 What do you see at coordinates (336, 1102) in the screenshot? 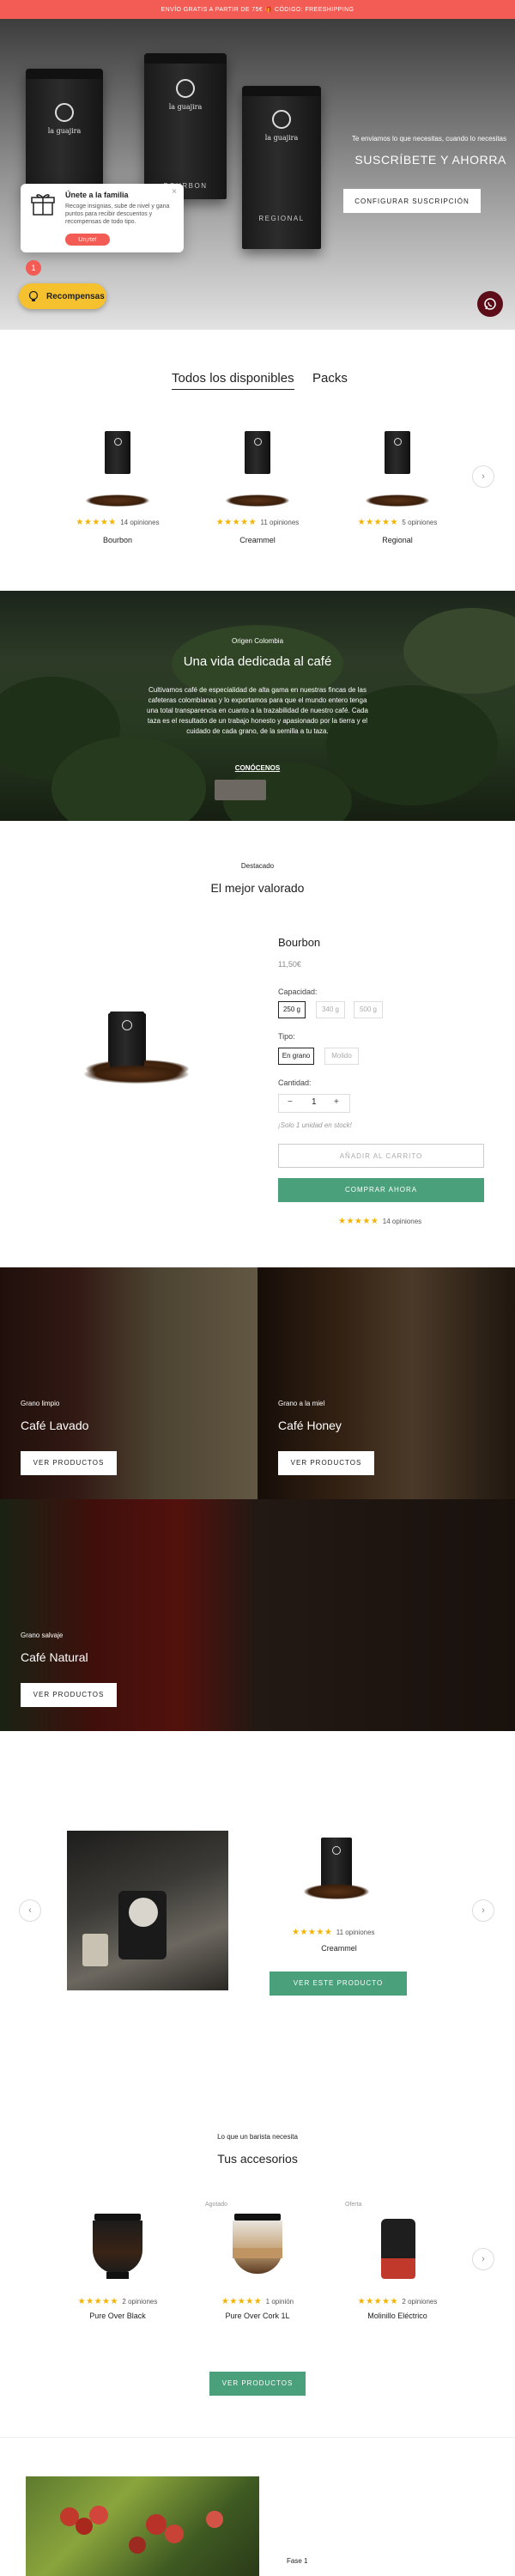
I see `increment-button: +` at bounding box center [336, 1102].